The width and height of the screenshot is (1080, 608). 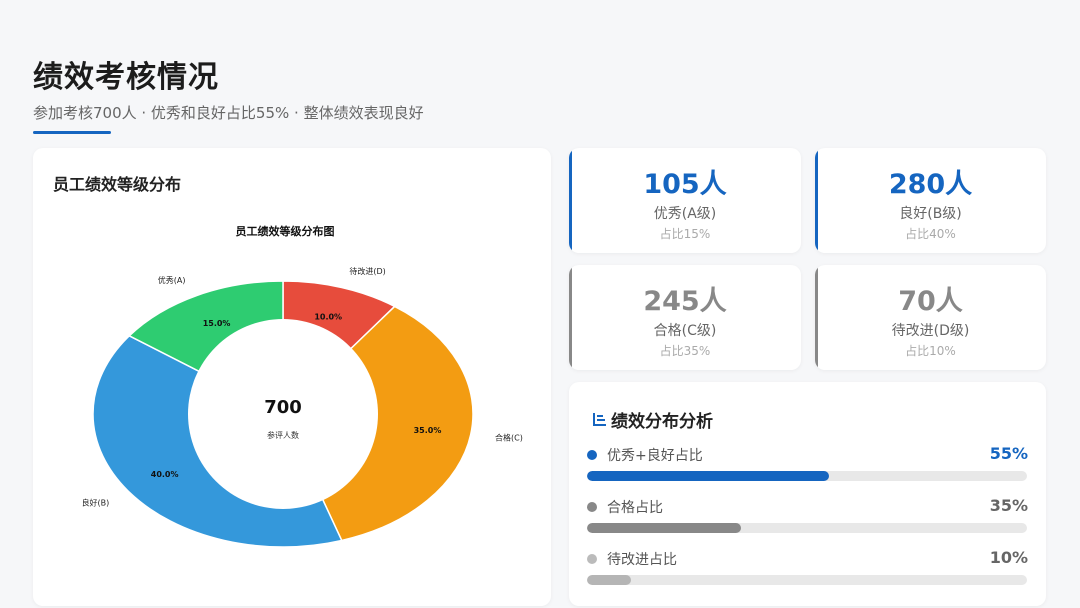 What do you see at coordinates (662, 422) in the screenshot?
I see `analysis-title-text: 绩效分布分析` at bounding box center [662, 422].